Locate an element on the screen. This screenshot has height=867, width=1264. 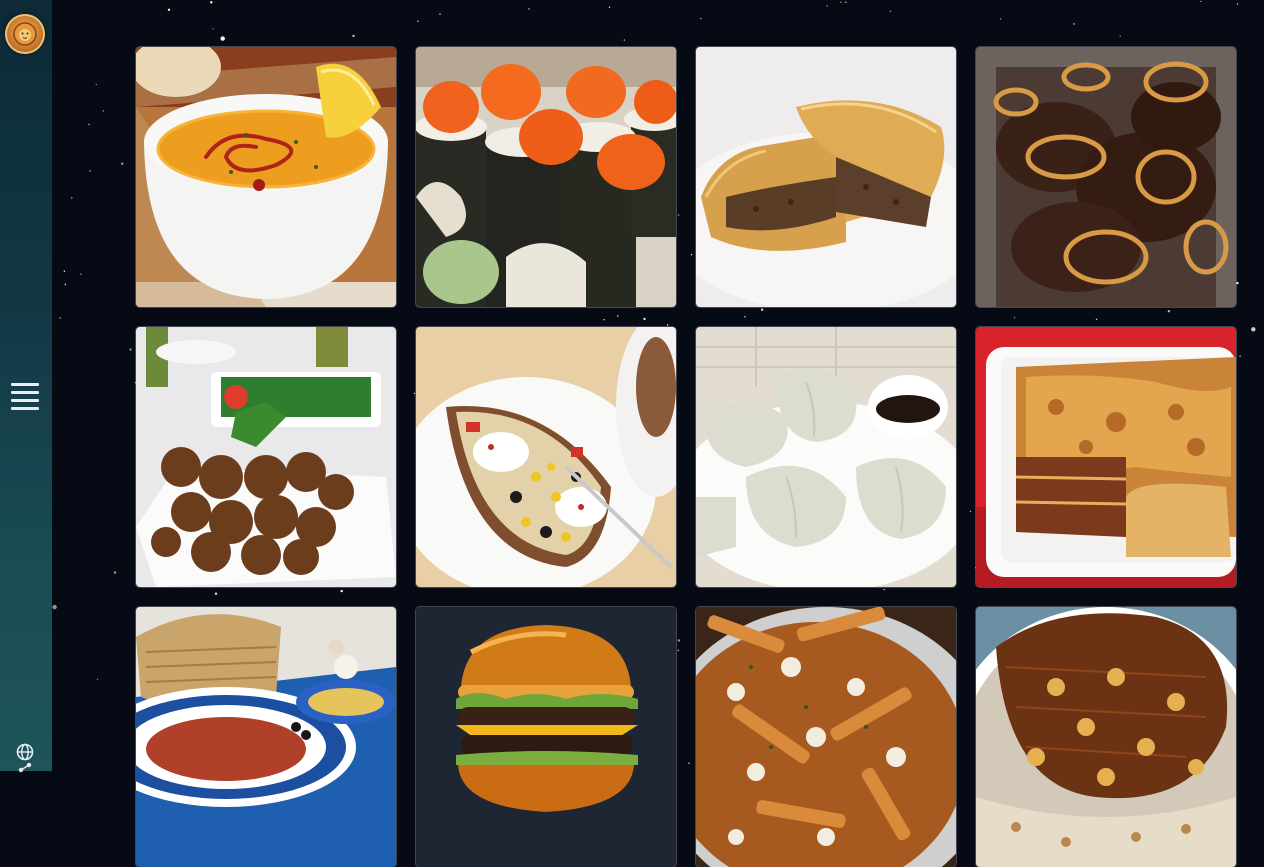
stuffed-baked-potato-image is located at coordinates (546, 457).